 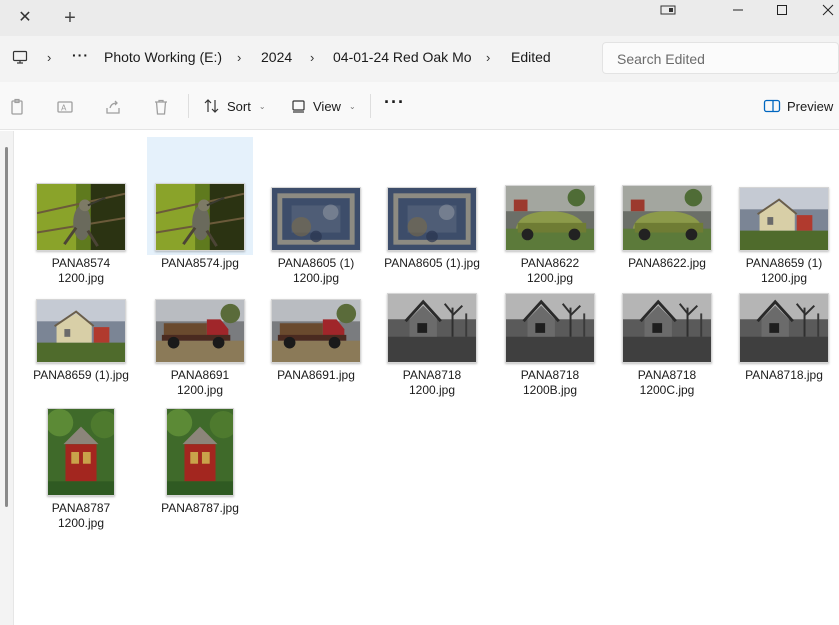 I want to click on maximize-button, so click(x=782, y=10).